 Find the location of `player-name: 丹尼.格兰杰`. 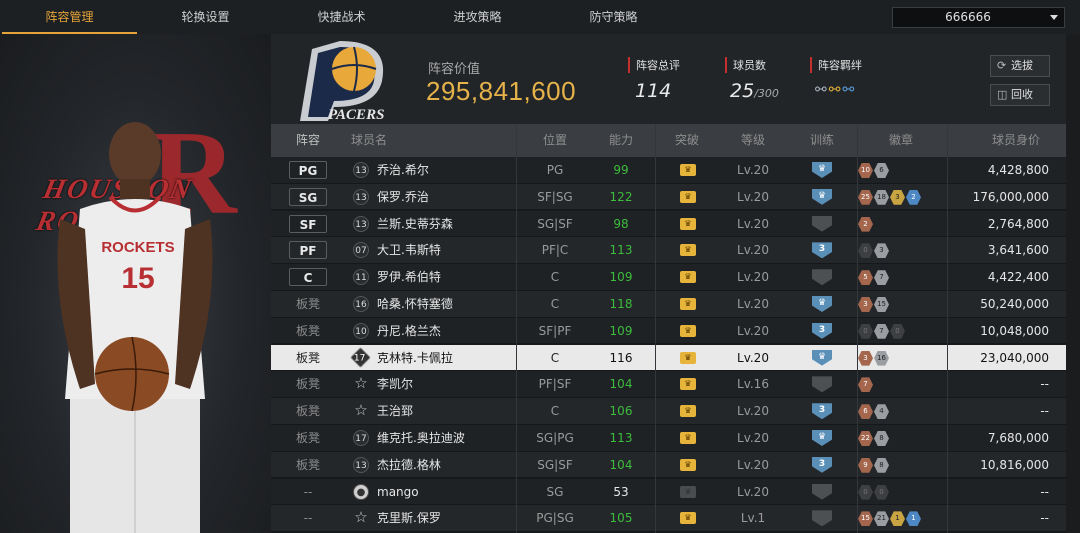

player-name: 丹尼.格兰杰 is located at coordinates (409, 331).